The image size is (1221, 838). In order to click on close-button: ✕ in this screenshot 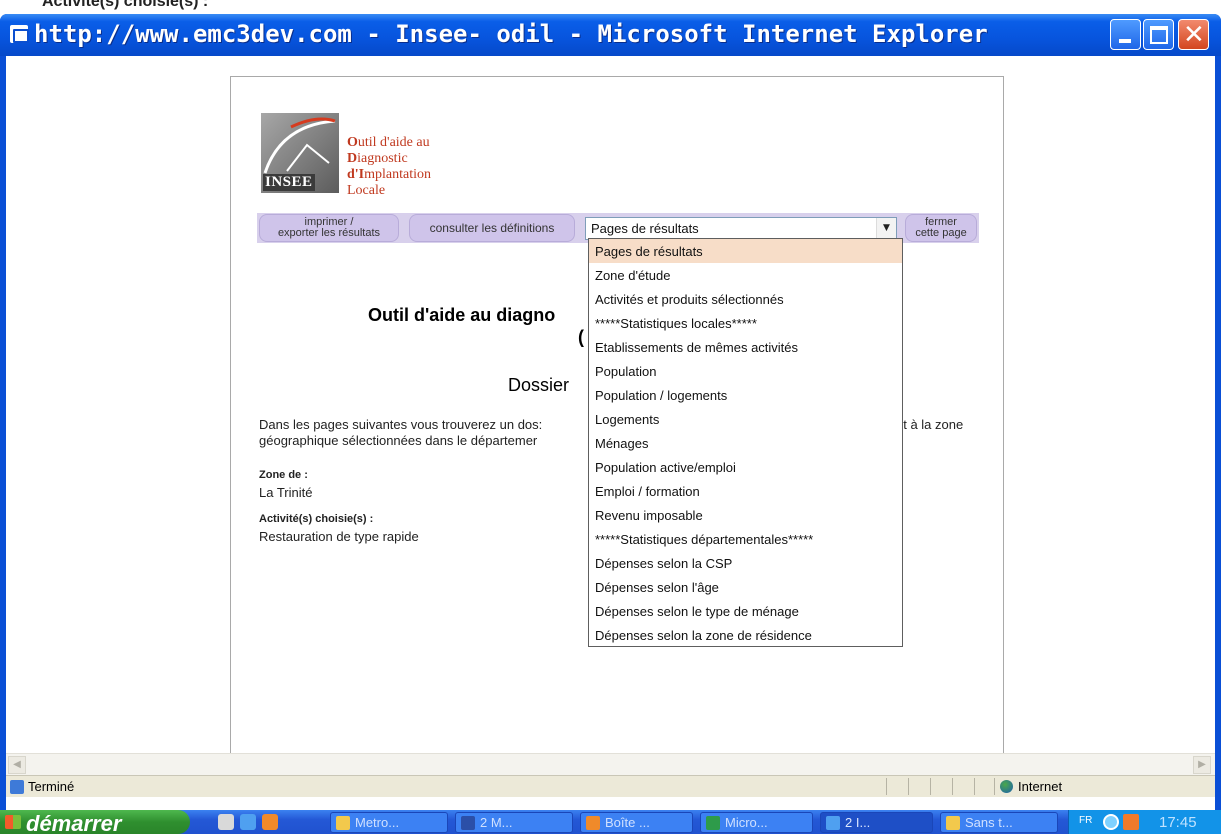, I will do `click(1193, 34)`.